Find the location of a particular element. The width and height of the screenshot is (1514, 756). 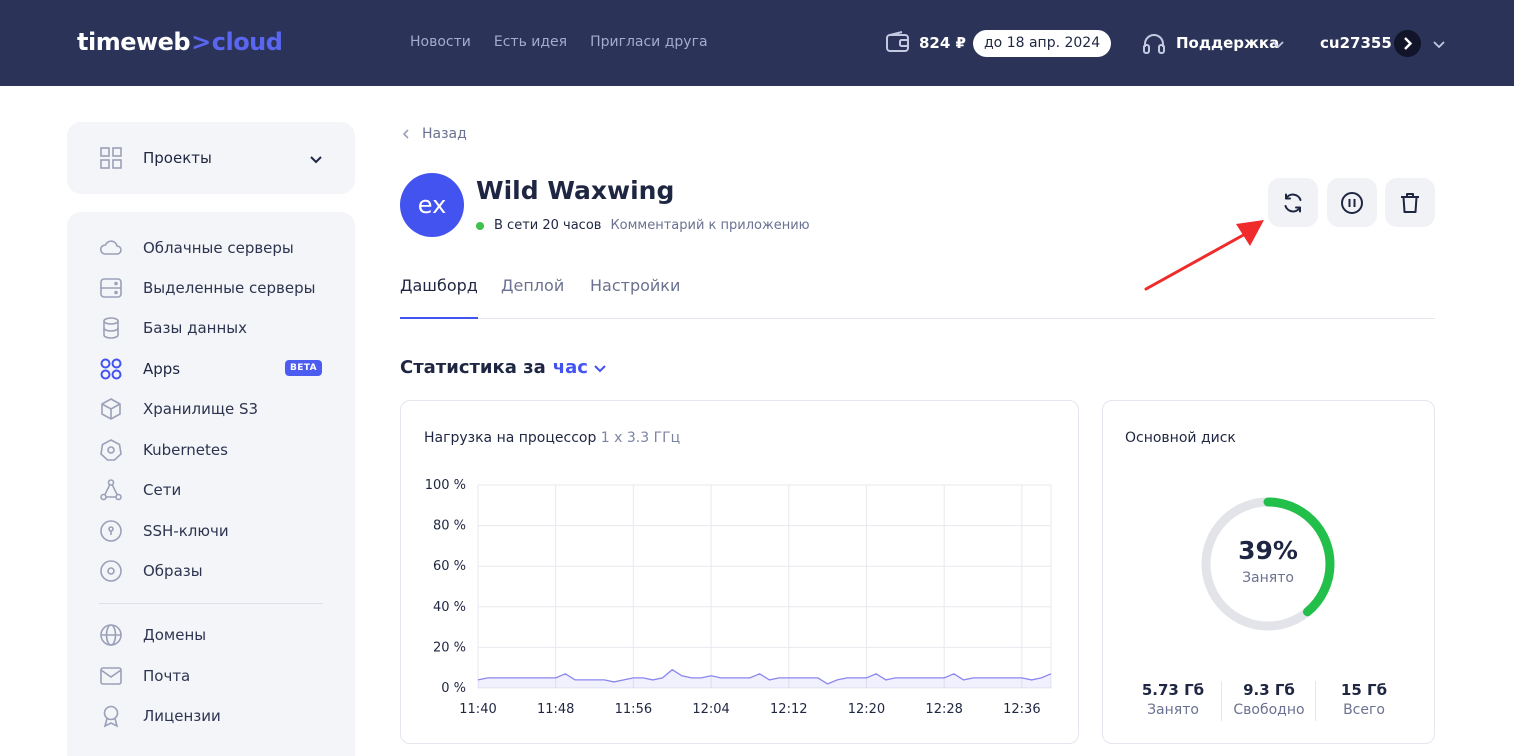

logo-cloud: cloud is located at coordinates (247, 42).